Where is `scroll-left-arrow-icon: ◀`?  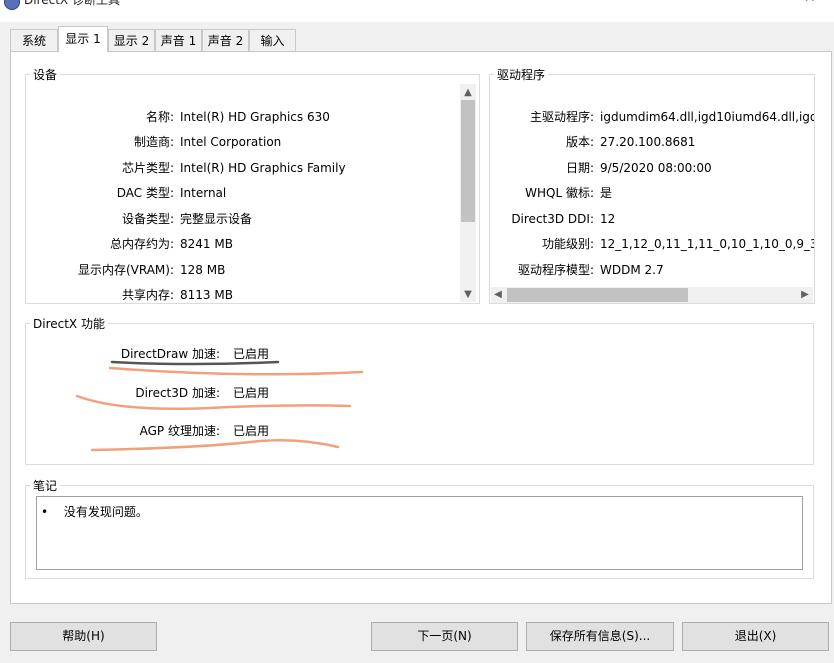 scroll-left-arrow-icon: ◀ is located at coordinates (498, 295).